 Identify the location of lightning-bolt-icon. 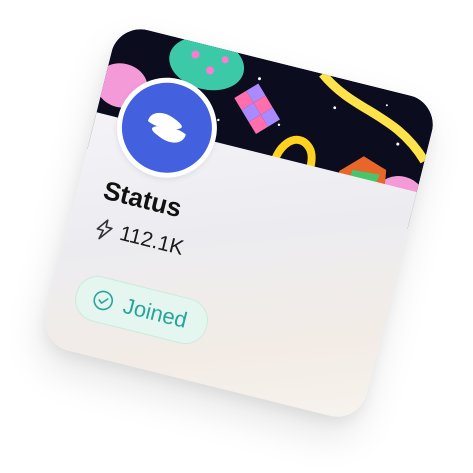
(104, 230).